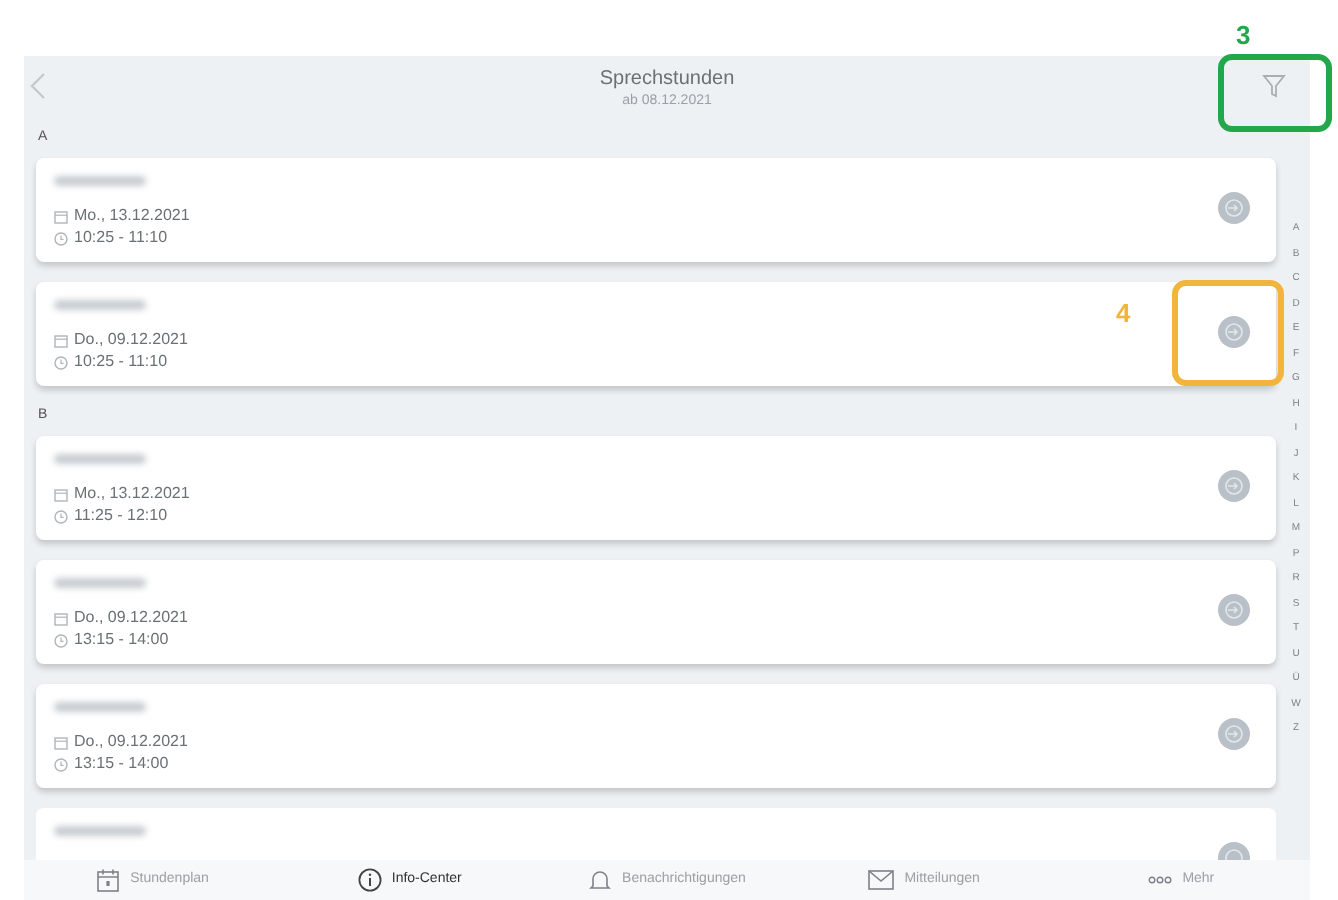  Describe the element at coordinates (1243, 36) in the screenshot. I see `callout-number: 3` at that location.